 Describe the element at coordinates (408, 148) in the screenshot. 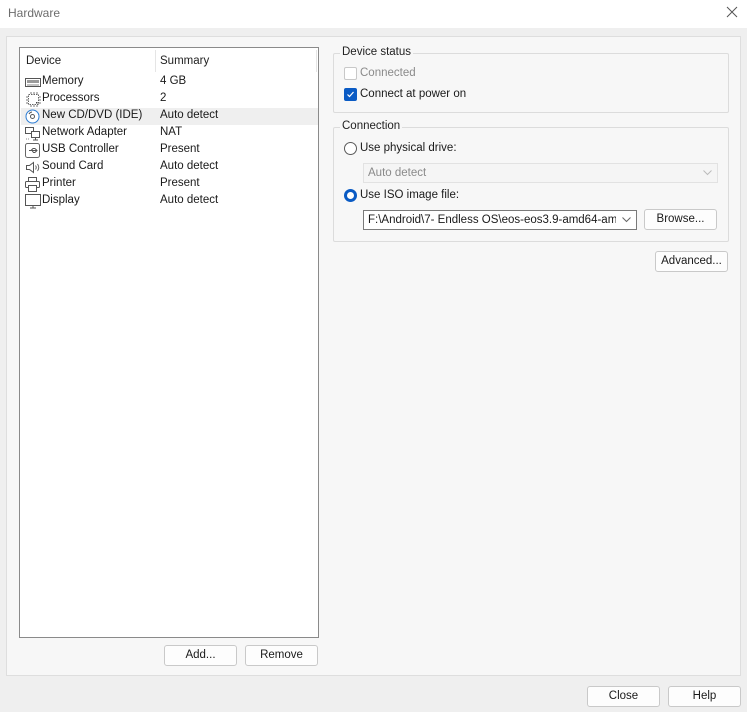

I see `use-physical-drive-label: Use physical drive:` at that location.